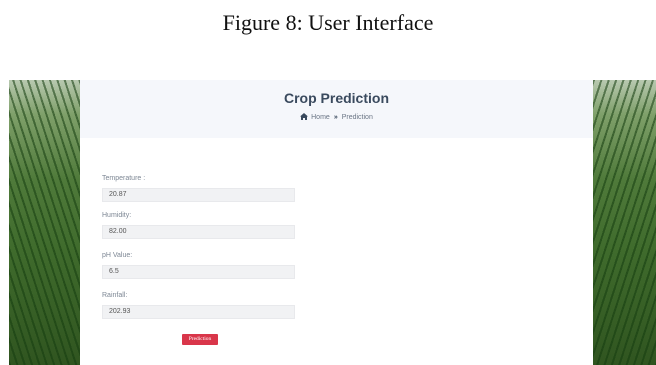 This screenshot has height=365, width=656. What do you see at coordinates (44, 222) in the screenshot?
I see `crop-field-image-left` at bounding box center [44, 222].